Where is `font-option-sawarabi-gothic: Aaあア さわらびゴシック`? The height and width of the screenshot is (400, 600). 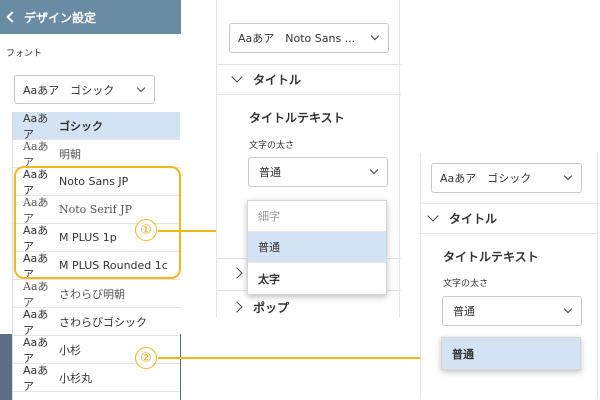 font-option-sawarabi-gothic: Aaあア さわらびゴシック is located at coordinates (96, 322).